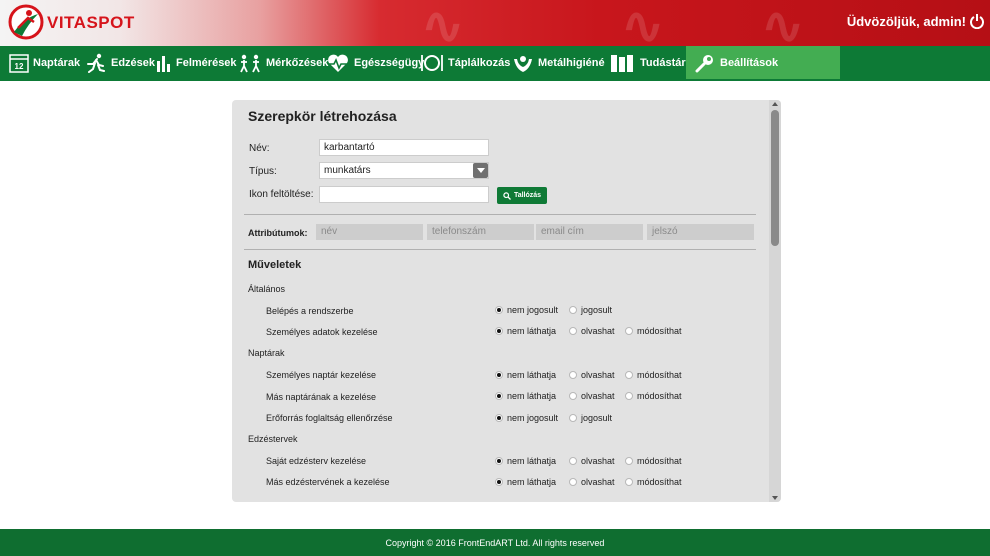  What do you see at coordinates (96, 63) in the screenshot?
I see `runner-icon` at bounding box center [96, 63].